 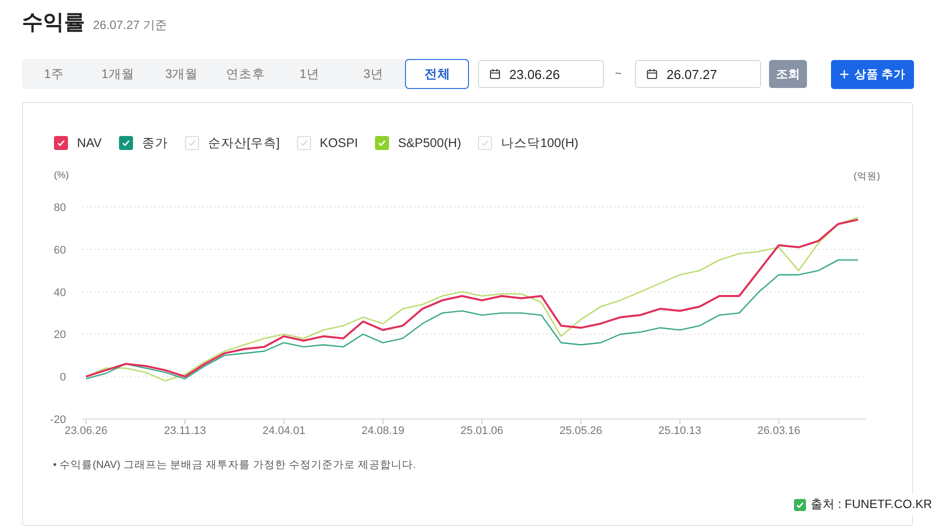 What do you see at coordinates (232, 143) in the screenshot?
I see `legend-toggle: 순자산[우측]` at bounding box center [232, 143].